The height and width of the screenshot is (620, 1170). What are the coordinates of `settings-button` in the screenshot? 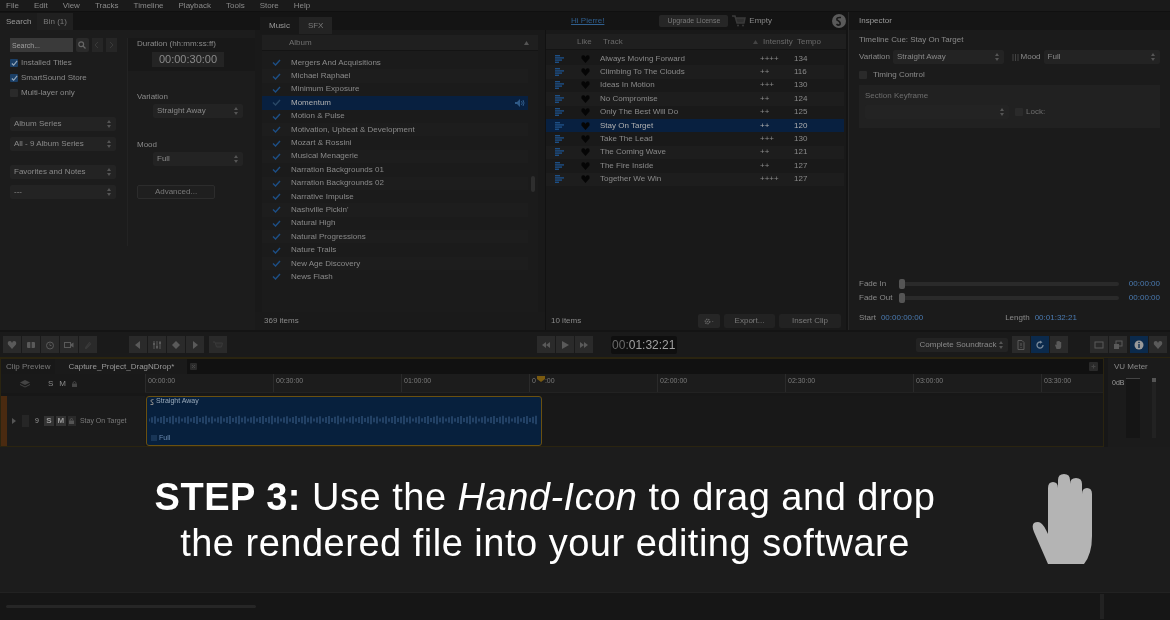 It's located at (709, 321).